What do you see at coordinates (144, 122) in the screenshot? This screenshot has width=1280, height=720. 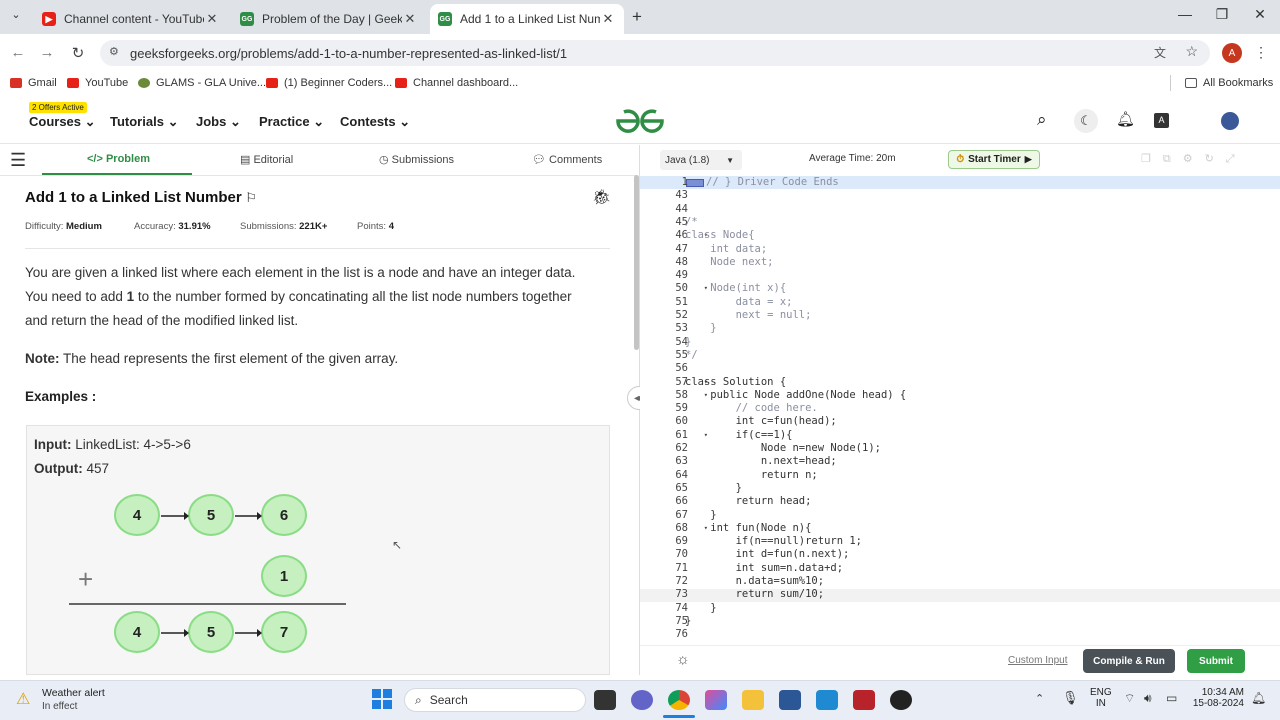 I see `nav-tutorials: Tutorials ⌄` at bounding box center [144, 122].